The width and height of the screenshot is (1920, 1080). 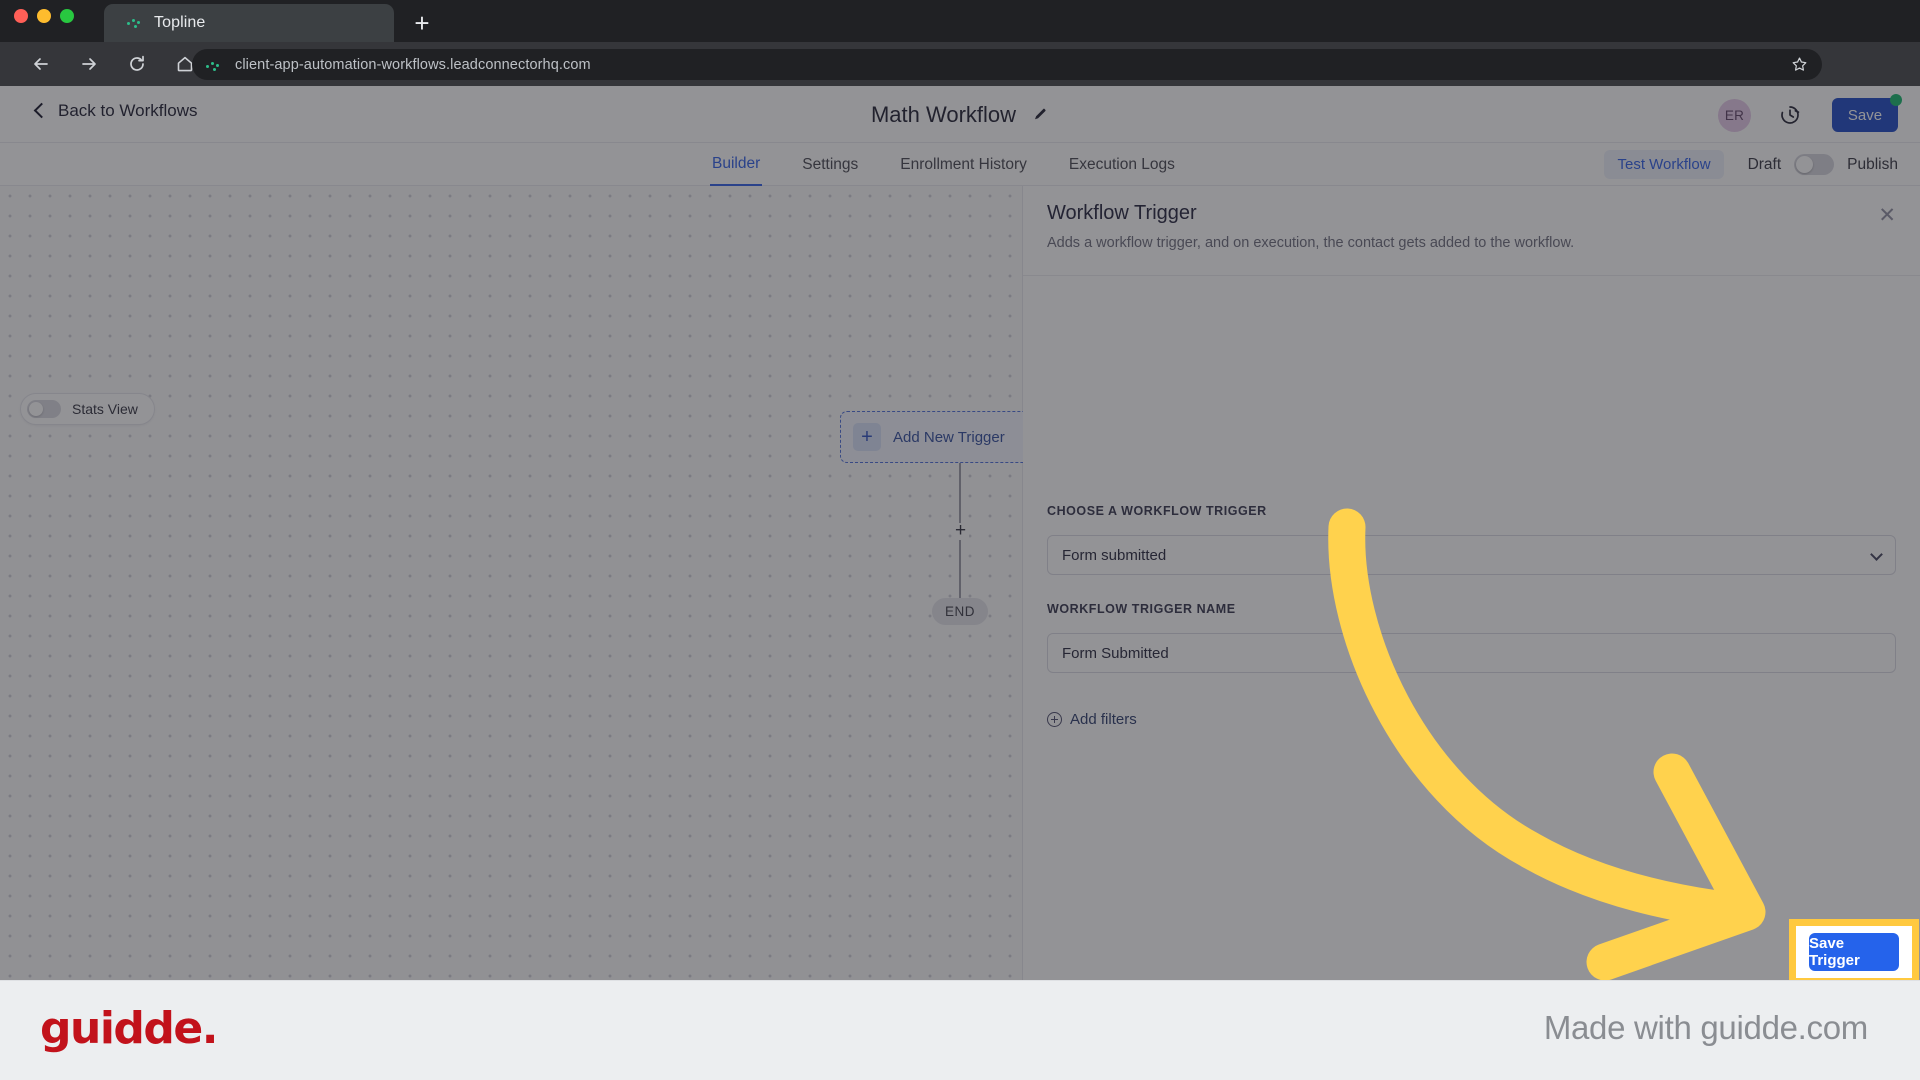 I want to click on tab-builder: Builder, so click(x=736, y=164).